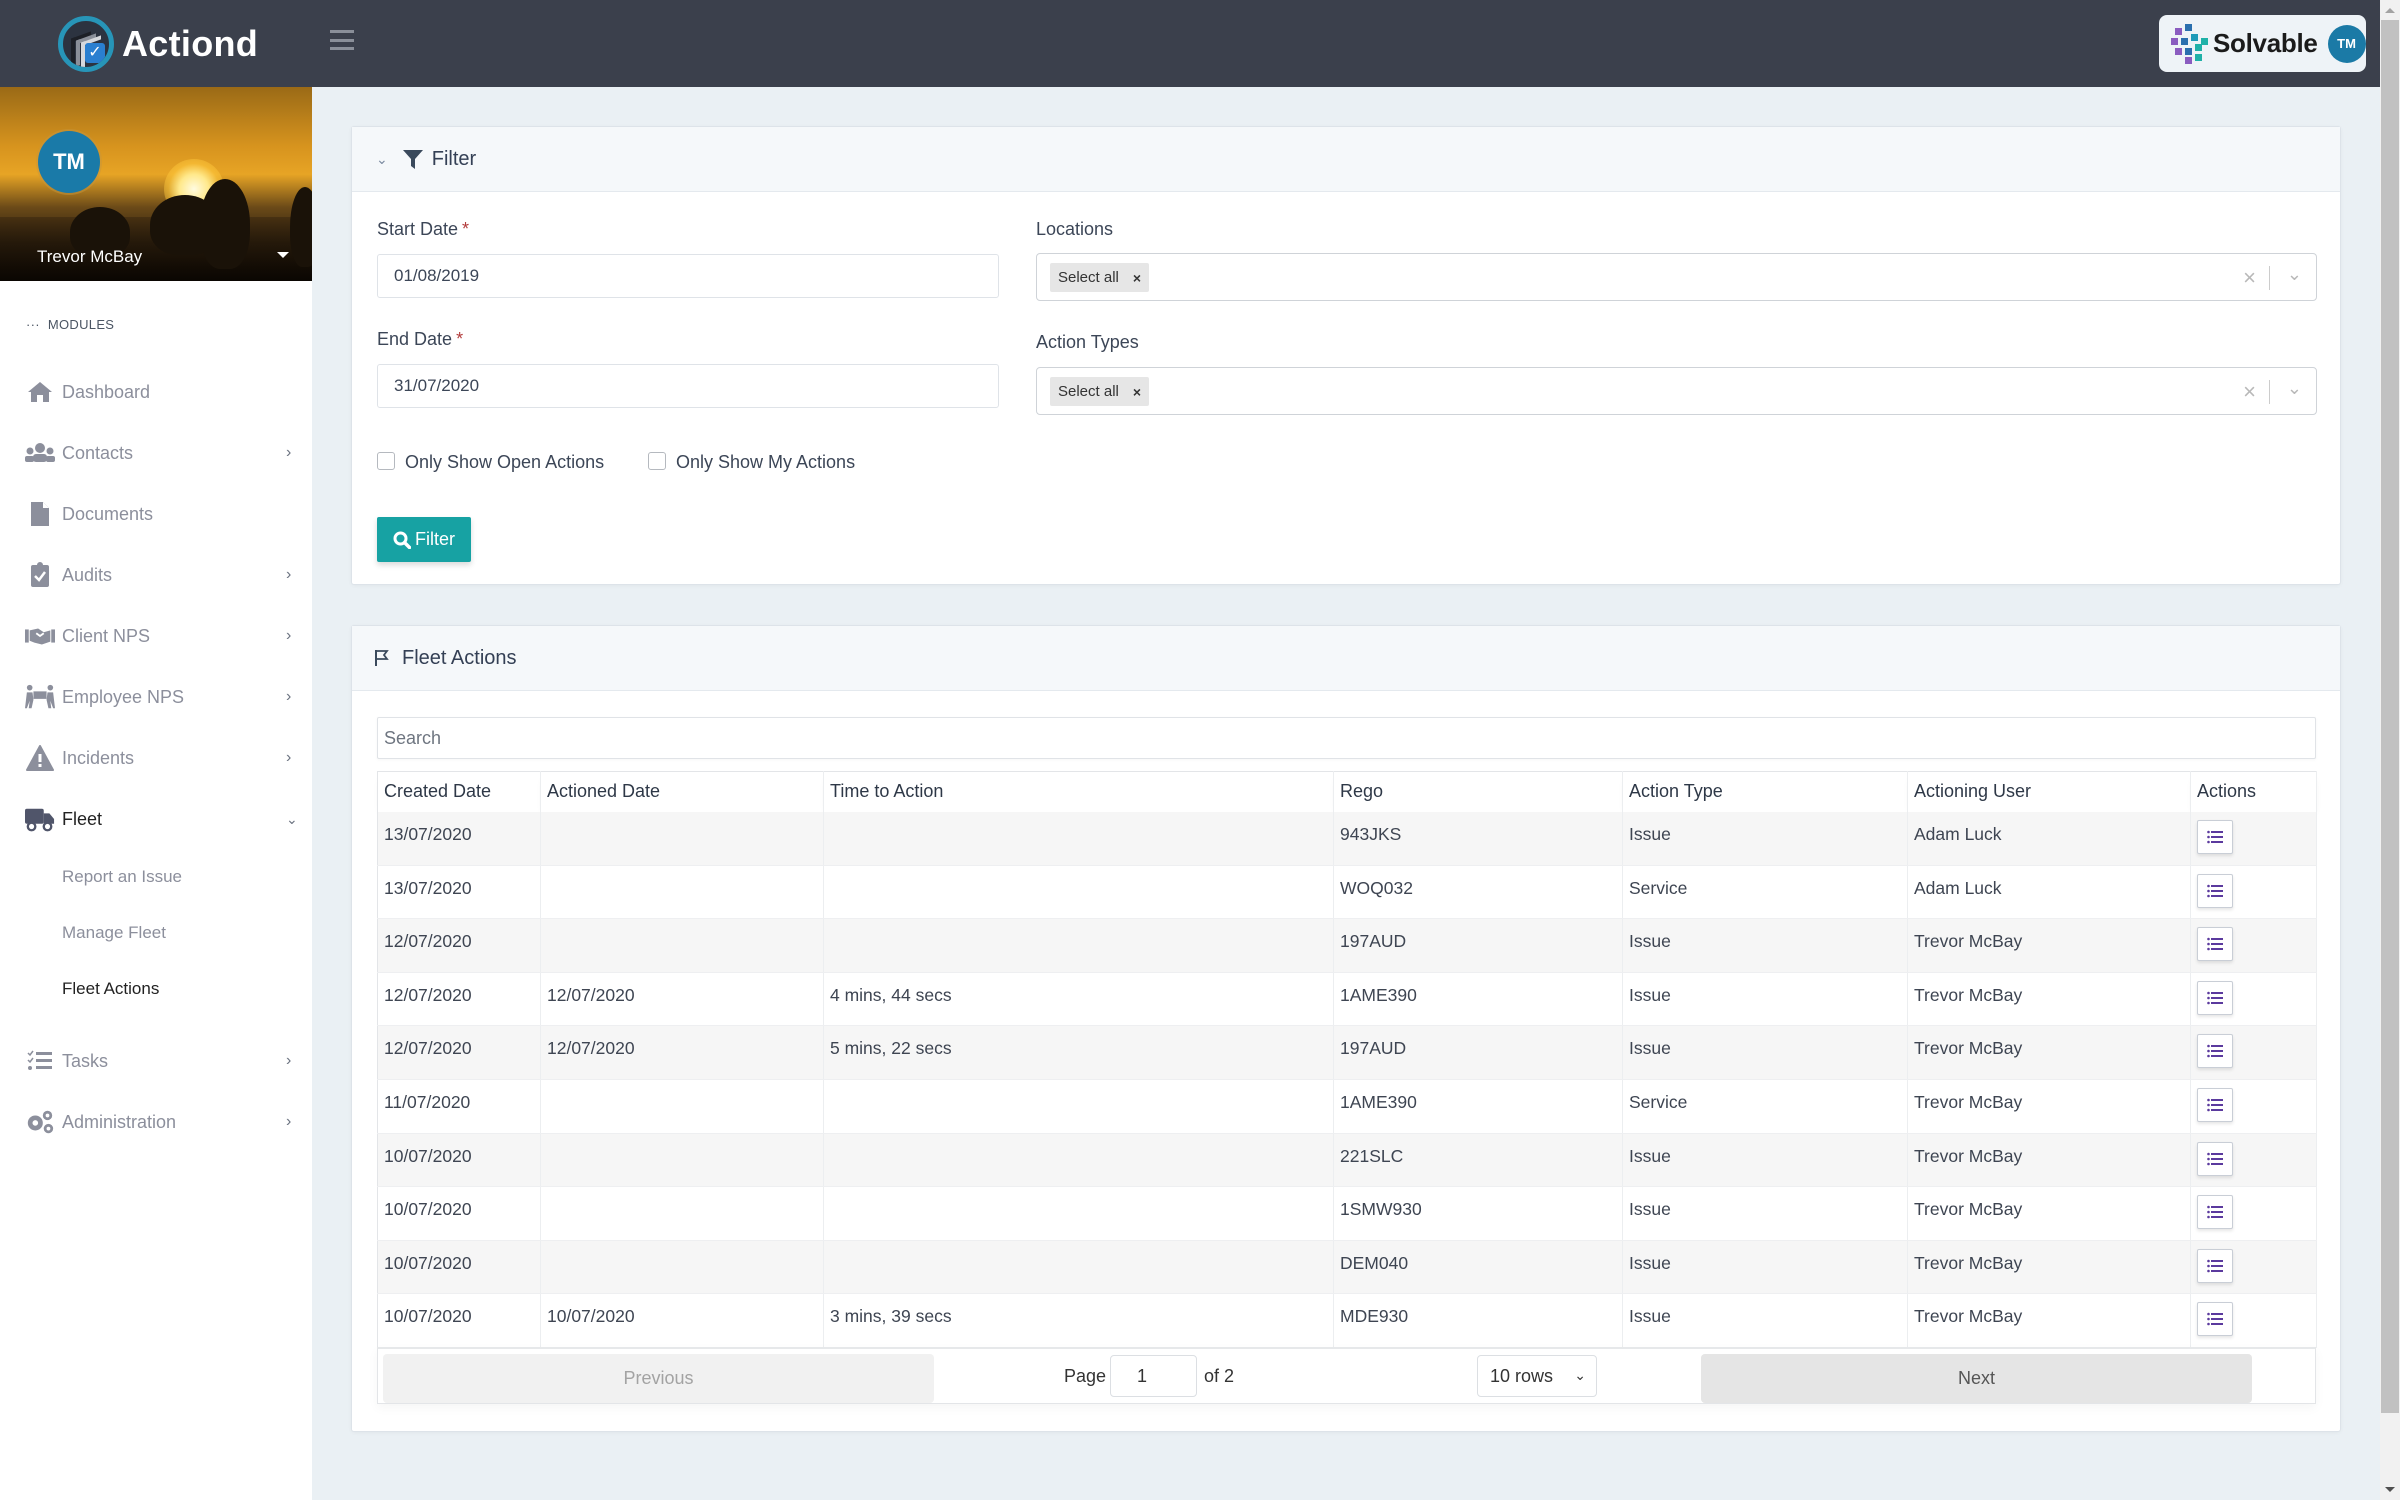 The width and height of the screenshot is (2400, 1500). I want to click on start-date-input, so click(688, 276).